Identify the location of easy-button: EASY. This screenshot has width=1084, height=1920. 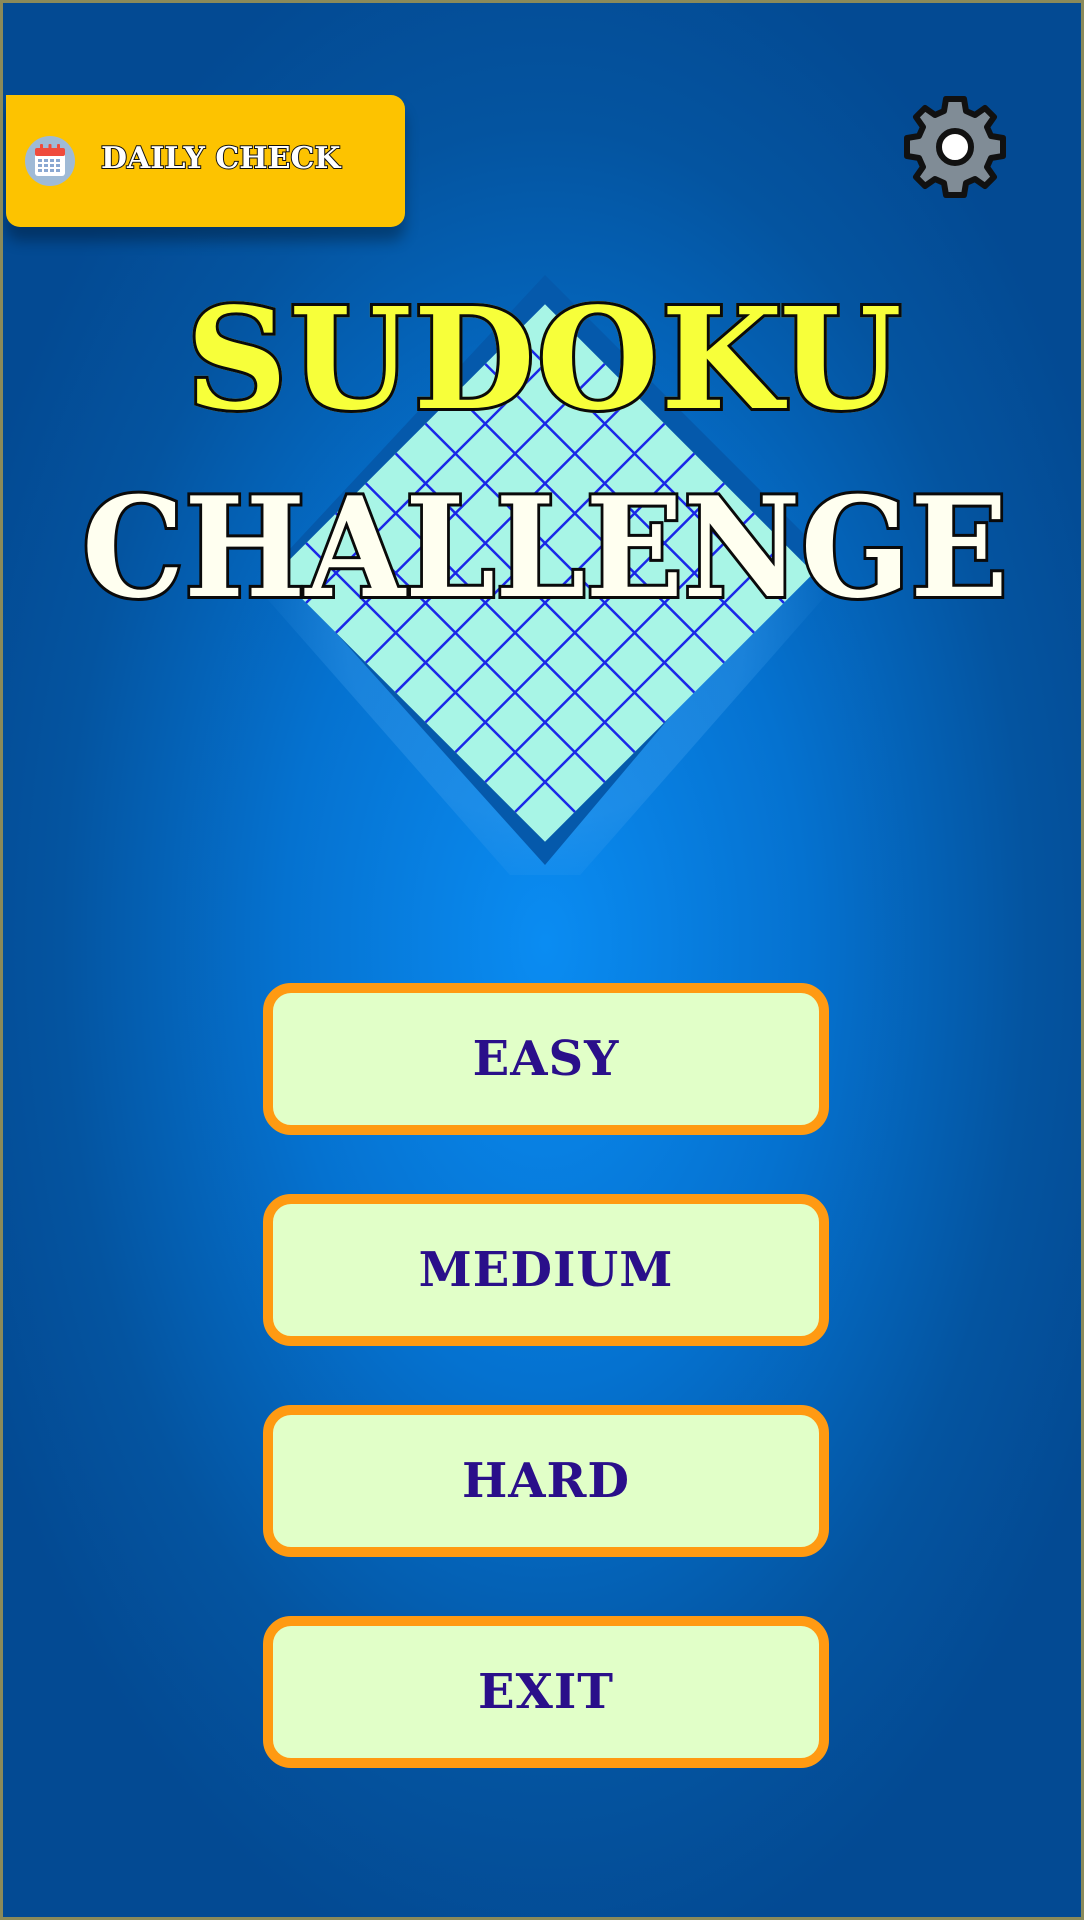
(546, 1059).